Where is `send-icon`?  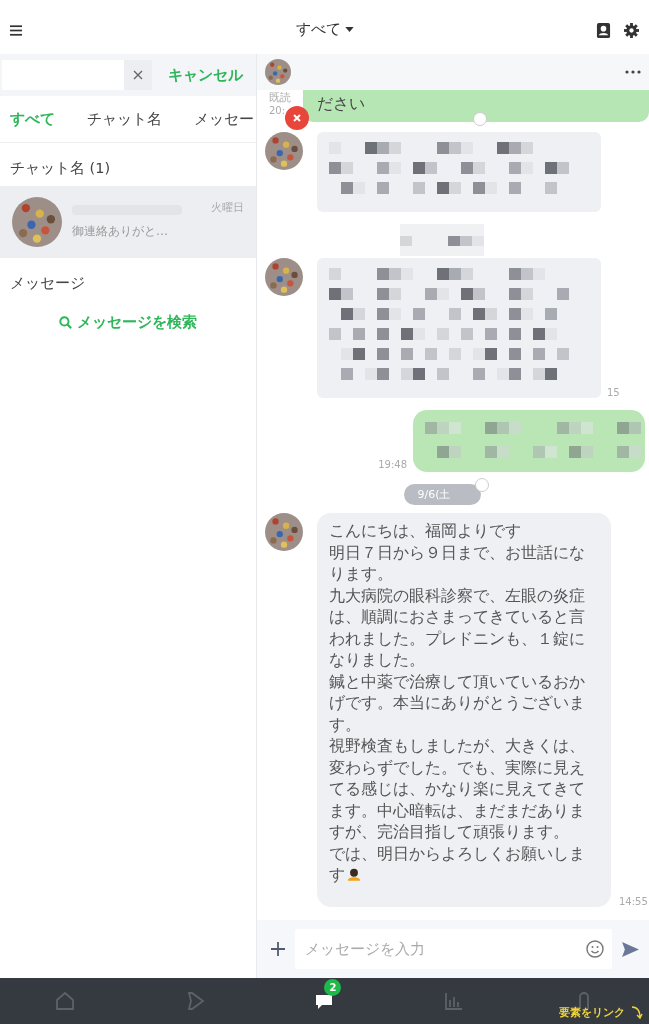
send-icon is located at coordinates (630, 949).